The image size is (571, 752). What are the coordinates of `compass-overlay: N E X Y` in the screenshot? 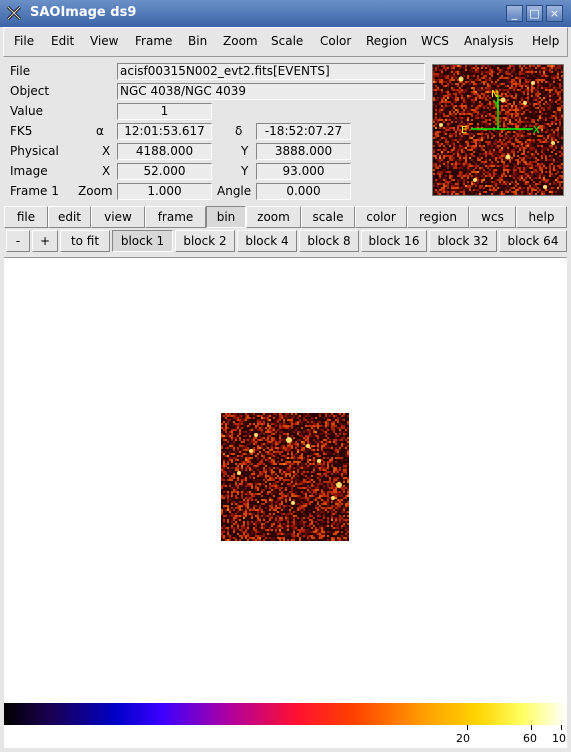 It's located at (500, 112).